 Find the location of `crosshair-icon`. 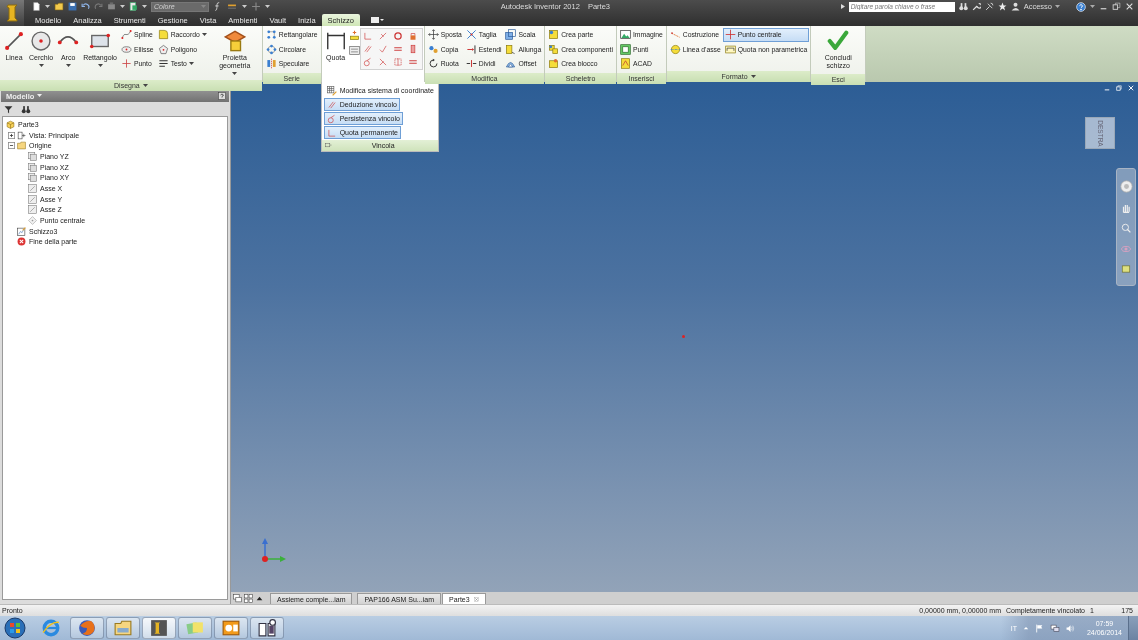

crosshair-icon is located at coordinates (126, 64).